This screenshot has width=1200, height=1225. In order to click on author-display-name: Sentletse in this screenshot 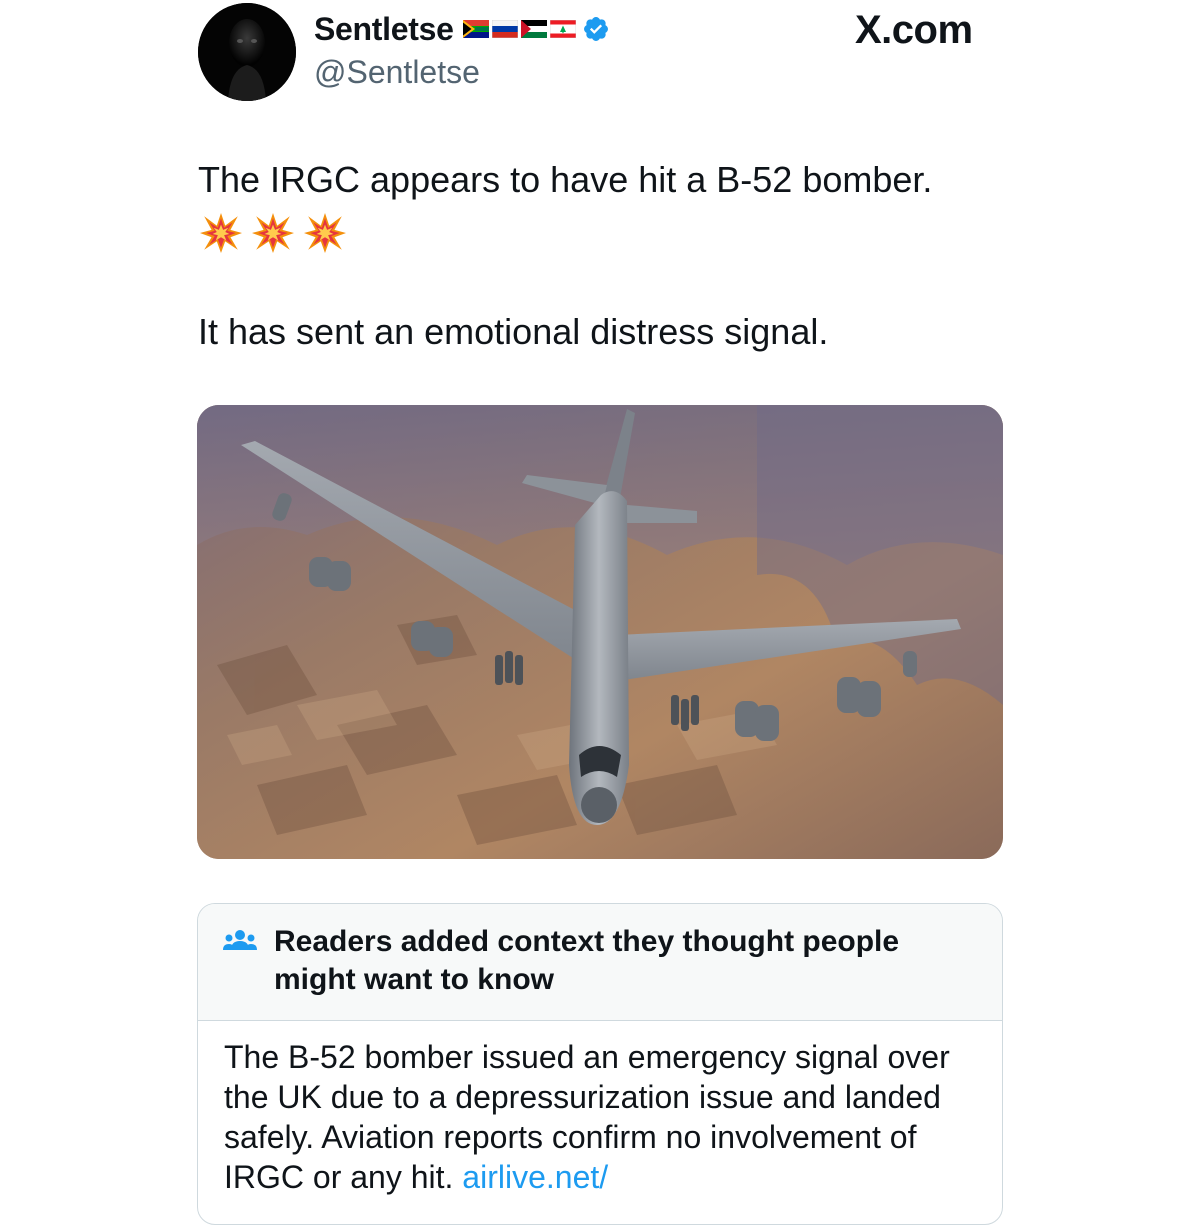, I will do `click(384, 29)`.